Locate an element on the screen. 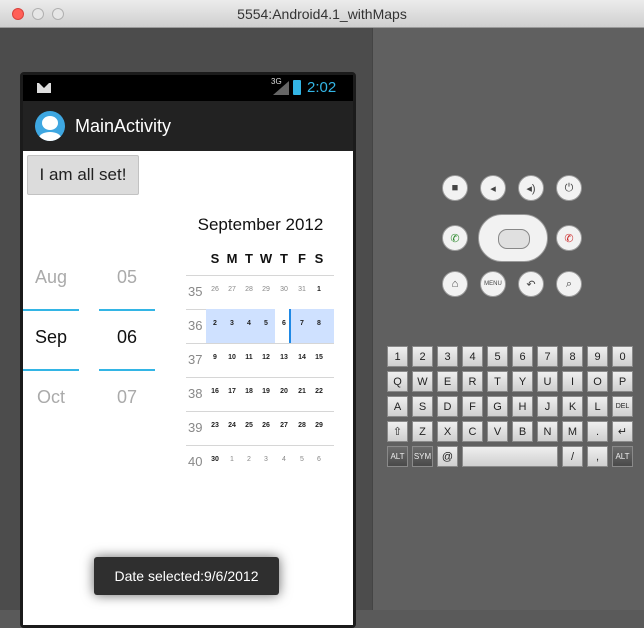 This screenshot has width=644, height=628. key: 5 is located at coordinates (497, 356).